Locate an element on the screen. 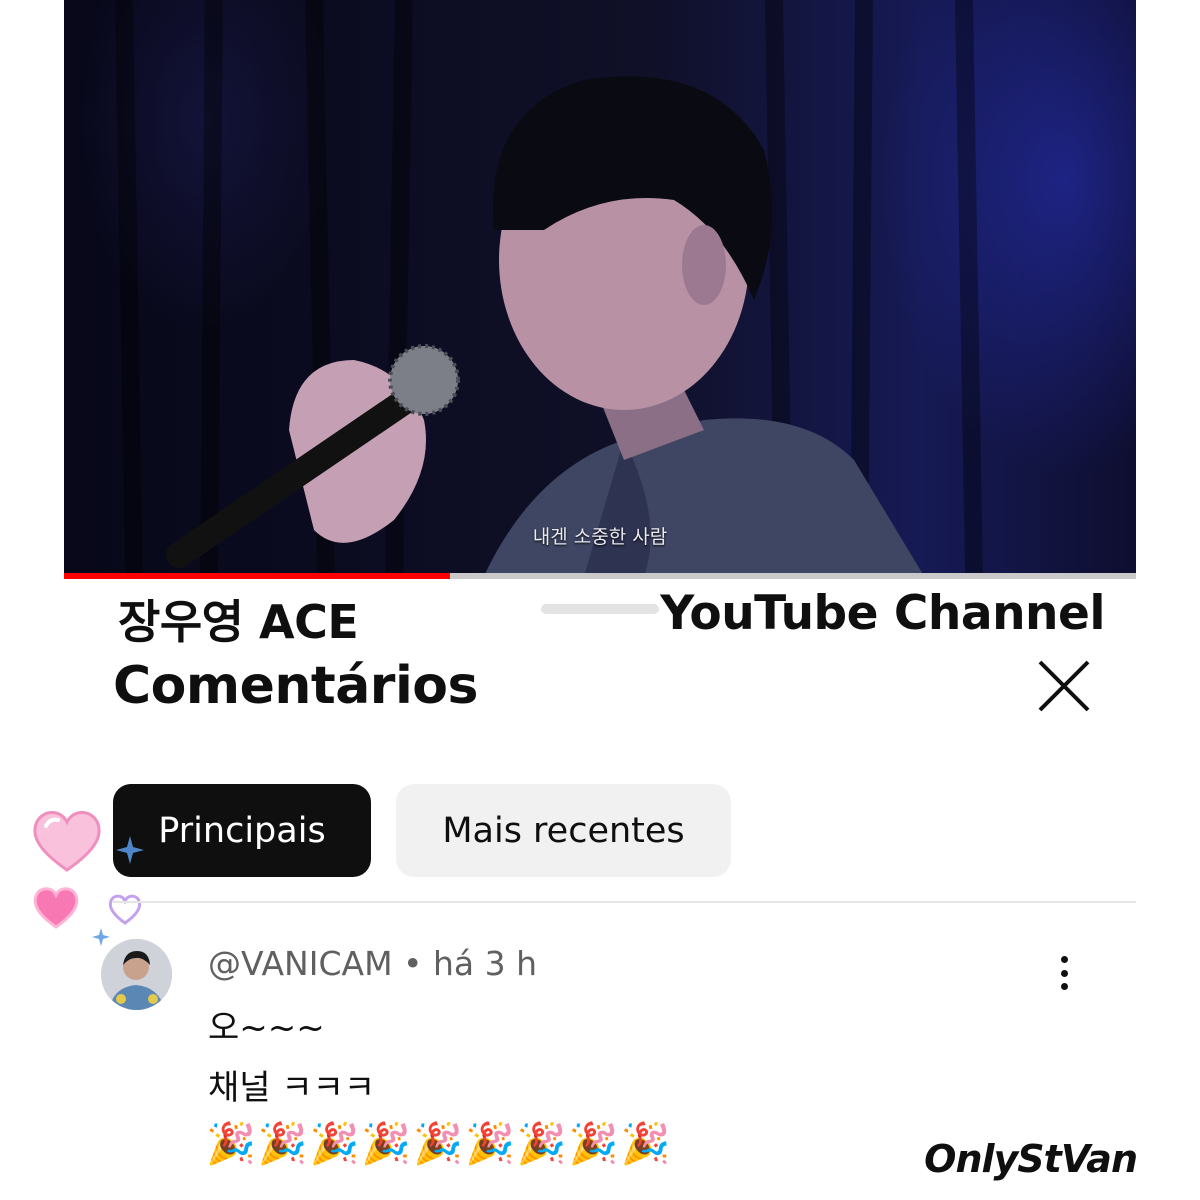  comment-emoji-line: 🎉🎉🎉🎉🎉🎉🎉🎉🎉 is located at coordinates (439, 1144).